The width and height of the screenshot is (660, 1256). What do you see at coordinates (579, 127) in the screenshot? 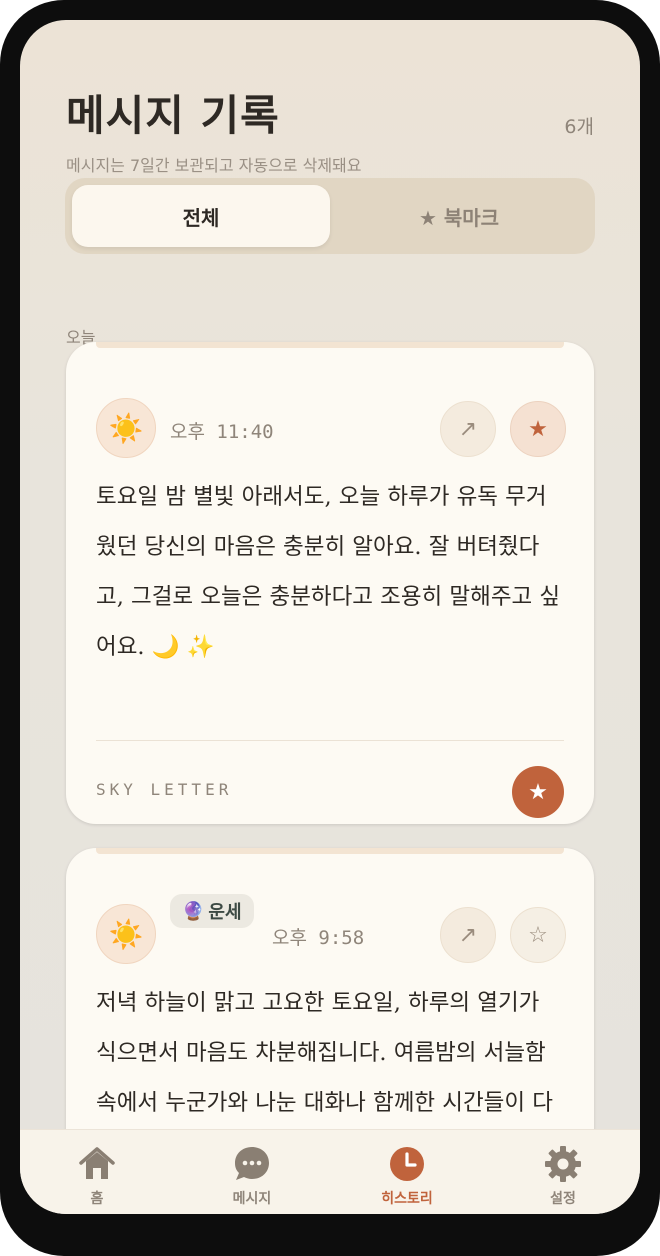
I see `message-count: 6개` at bounding box center [579, 127].